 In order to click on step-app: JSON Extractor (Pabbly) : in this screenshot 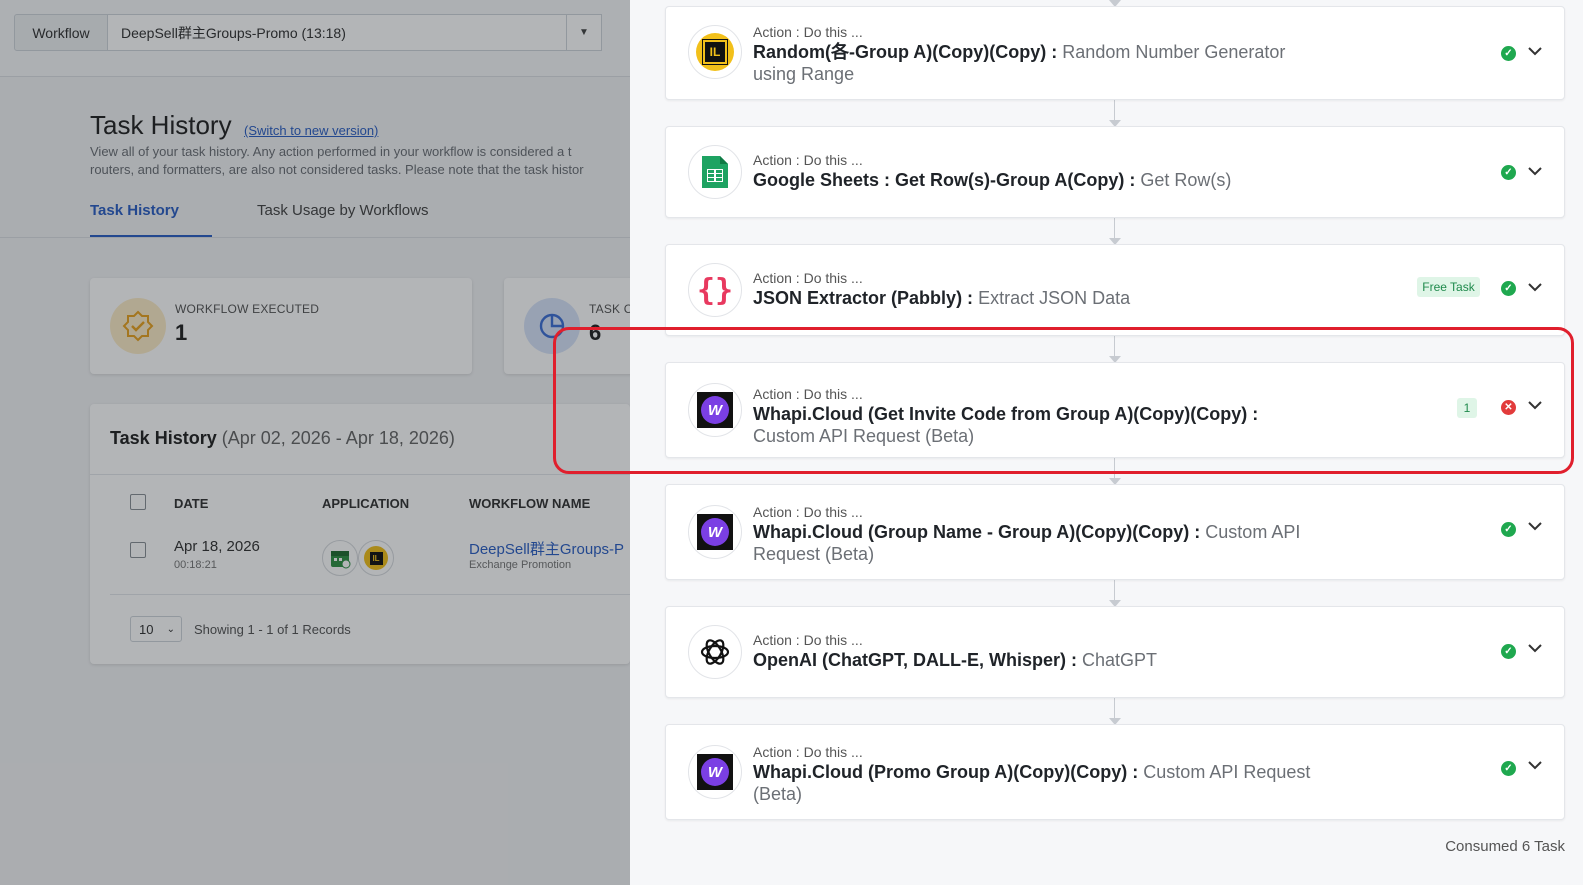, I will do `click(863, 298)`.